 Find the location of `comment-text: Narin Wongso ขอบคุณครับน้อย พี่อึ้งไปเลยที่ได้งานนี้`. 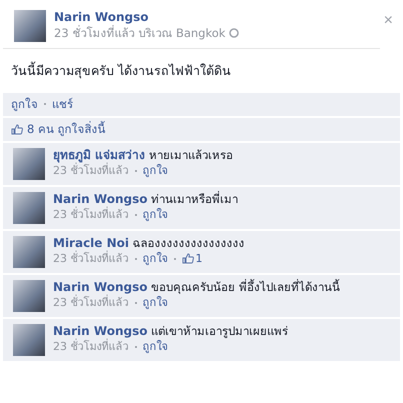

comment-text: Narin Wongso ขอบคุณครับน้อย พี่อึ้งไปเลยที่ได้งานนี้ is located at coordinates (197, 287).